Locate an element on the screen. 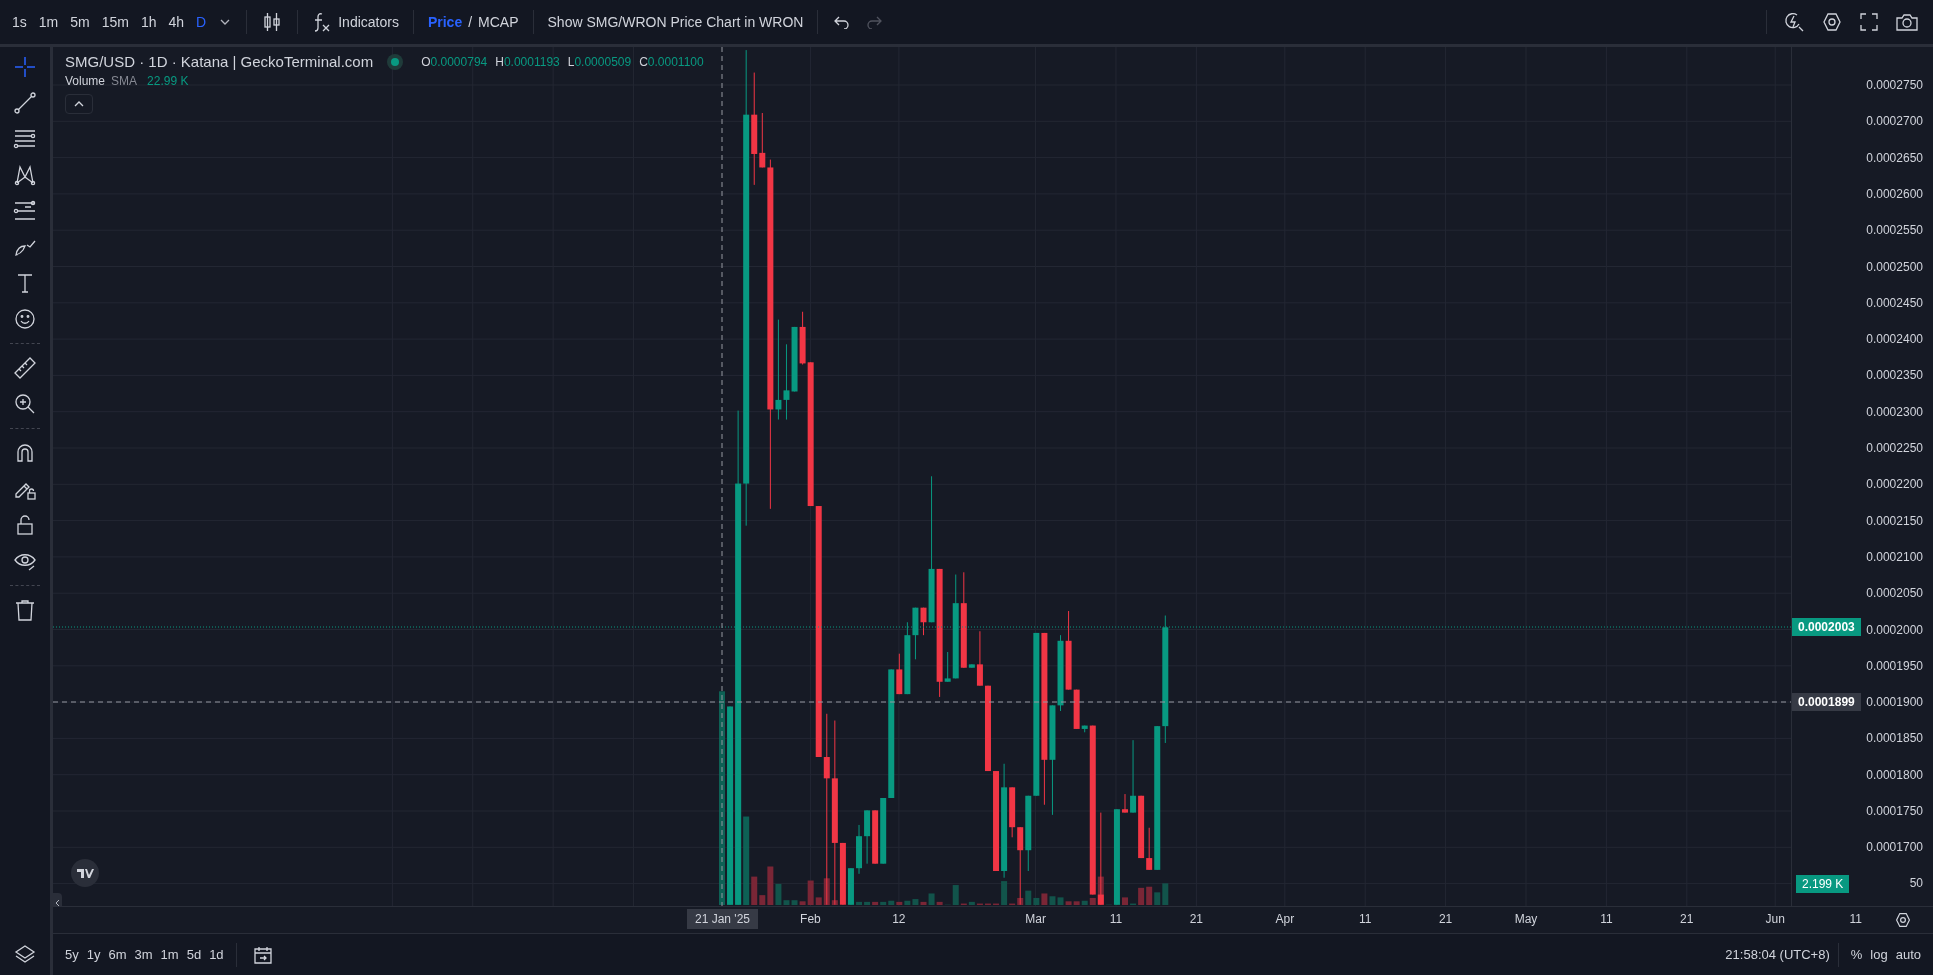 The height and width of the screenshot is (975, 1933). price-tick: 0.0001750 is located at coordinates (1894, 811).